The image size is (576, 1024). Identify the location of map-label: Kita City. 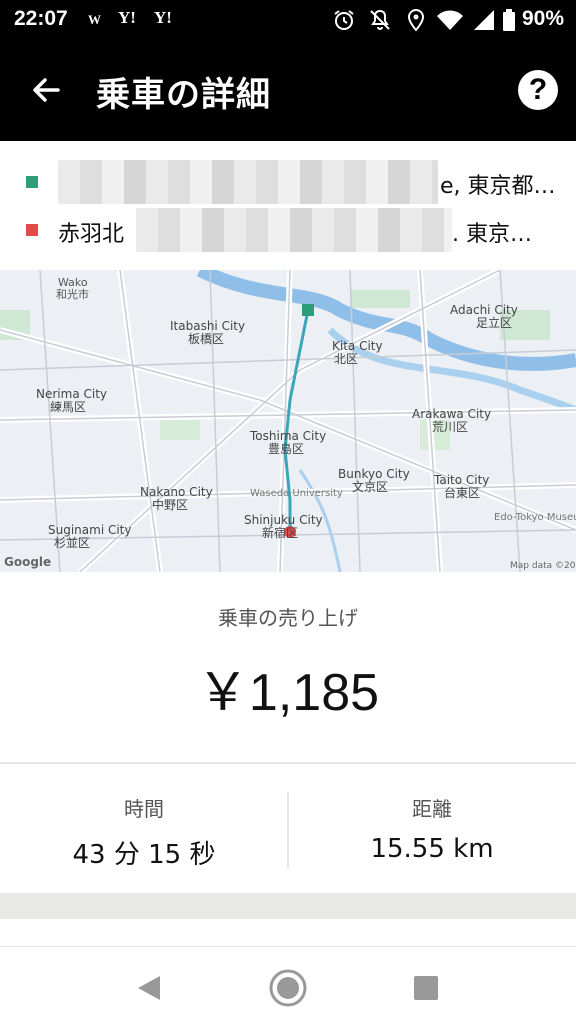
(357, 346).